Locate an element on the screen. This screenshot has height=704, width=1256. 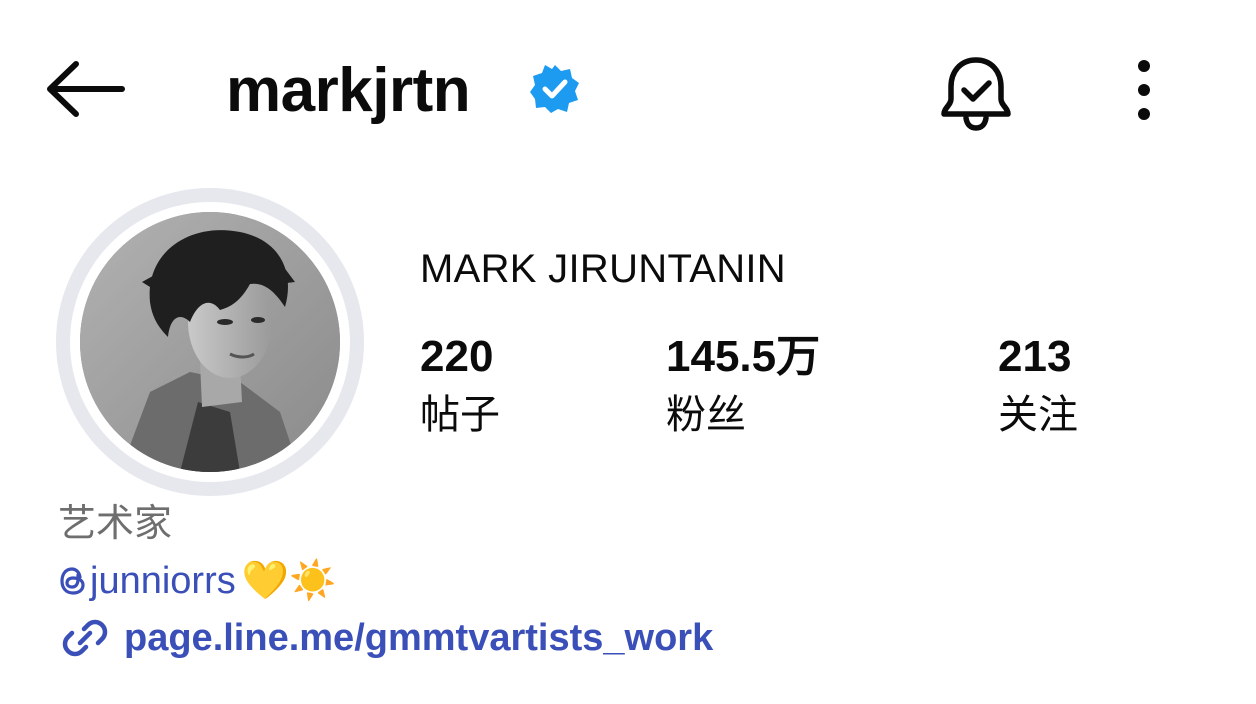
external-link: page.line.me/gmmtvartists_work is located at coordinates (385, 638).